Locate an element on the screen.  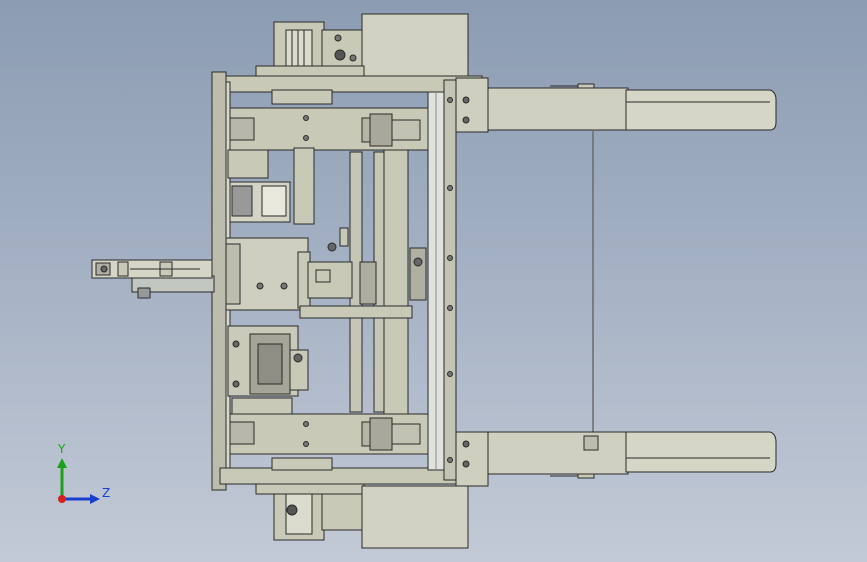
top-fitting is located at coordinates (340, 55).